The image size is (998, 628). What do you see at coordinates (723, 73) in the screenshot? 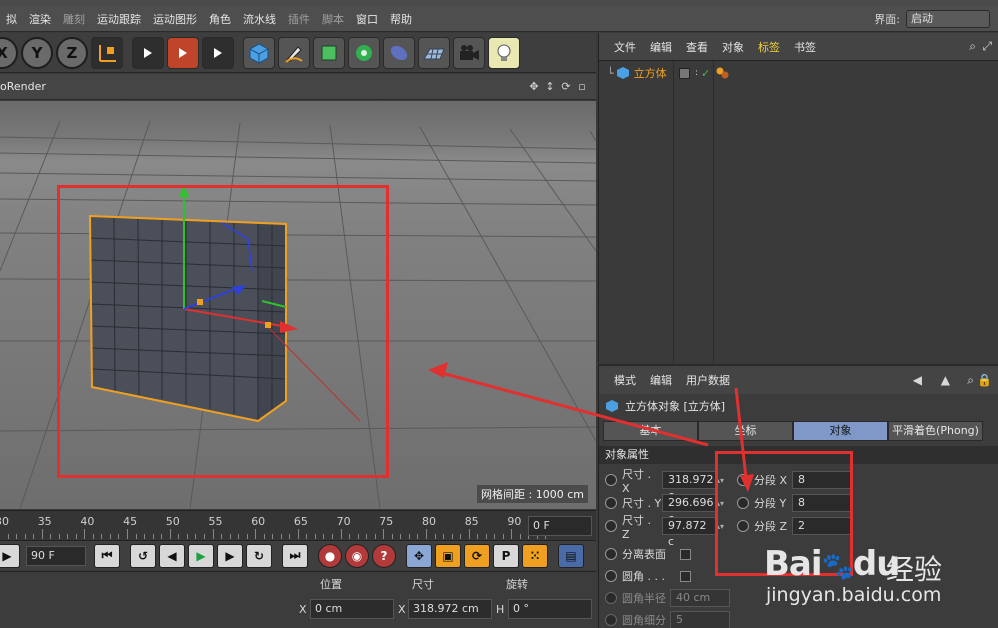
I see `material-tag-icon` at bounding box center [723, 73].